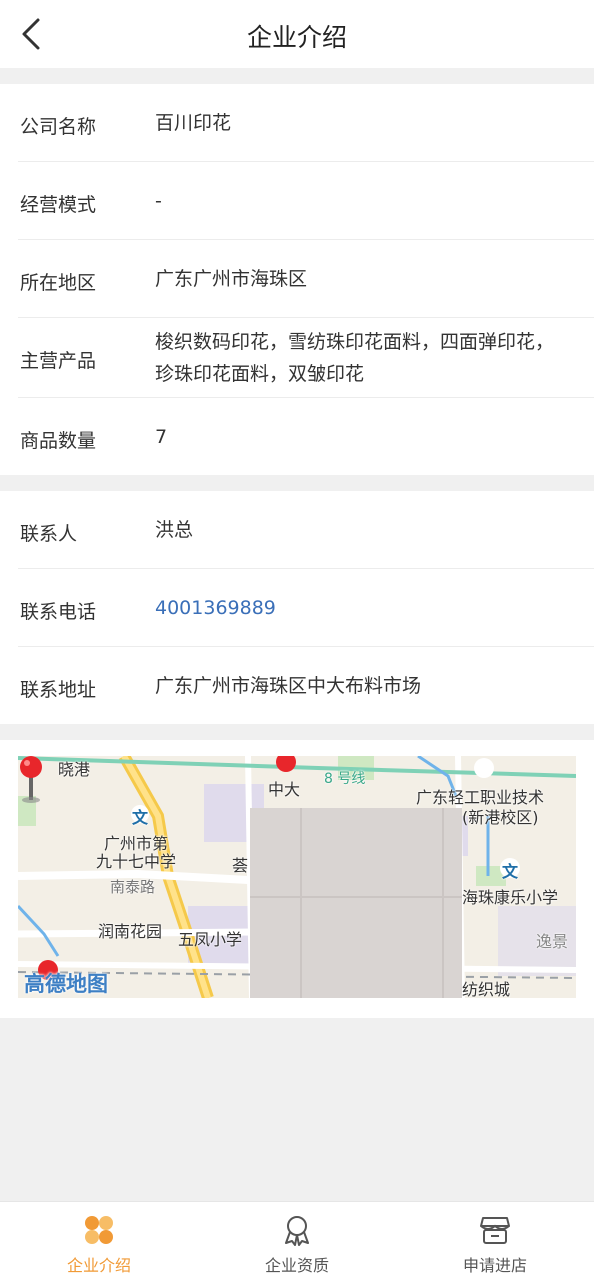 The width and height of the screenshot is (594, 1280). Describe the element at coordinates (31, 779) in the screenshot. I see `map-pin-icon` at that location.